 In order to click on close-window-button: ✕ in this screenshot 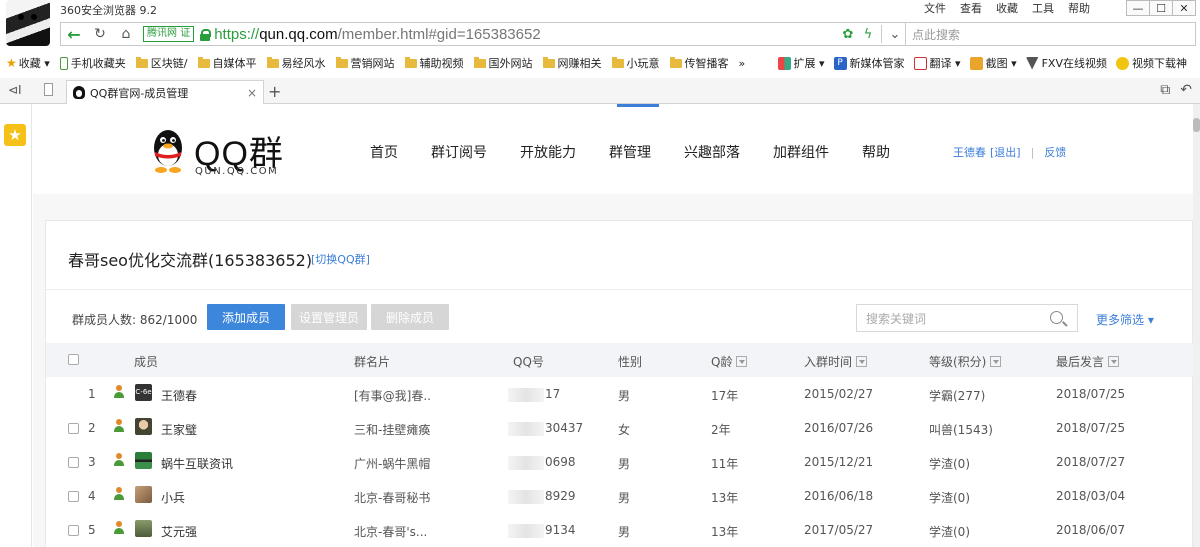, I will do `click(1184, 8)`.